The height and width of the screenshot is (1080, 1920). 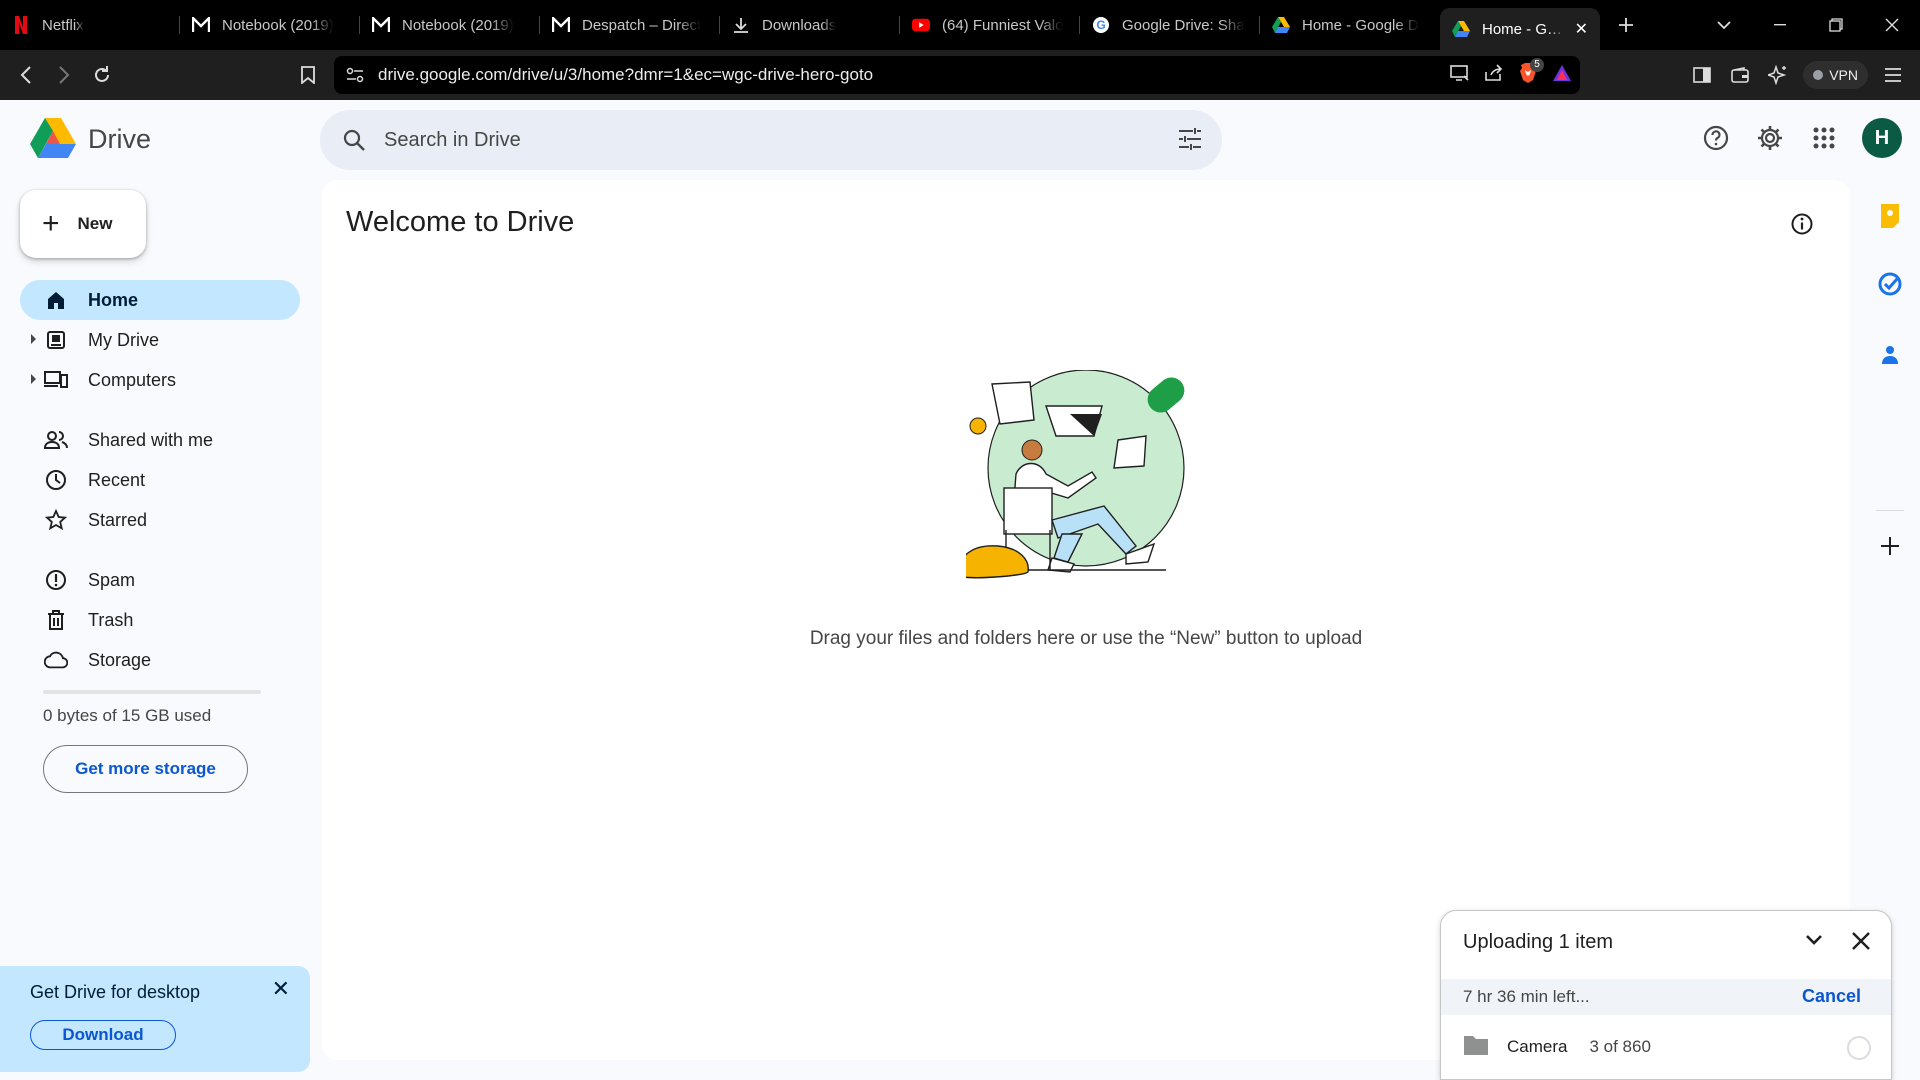 I want to click on tasks-icon, so click(x=1890, y=284).